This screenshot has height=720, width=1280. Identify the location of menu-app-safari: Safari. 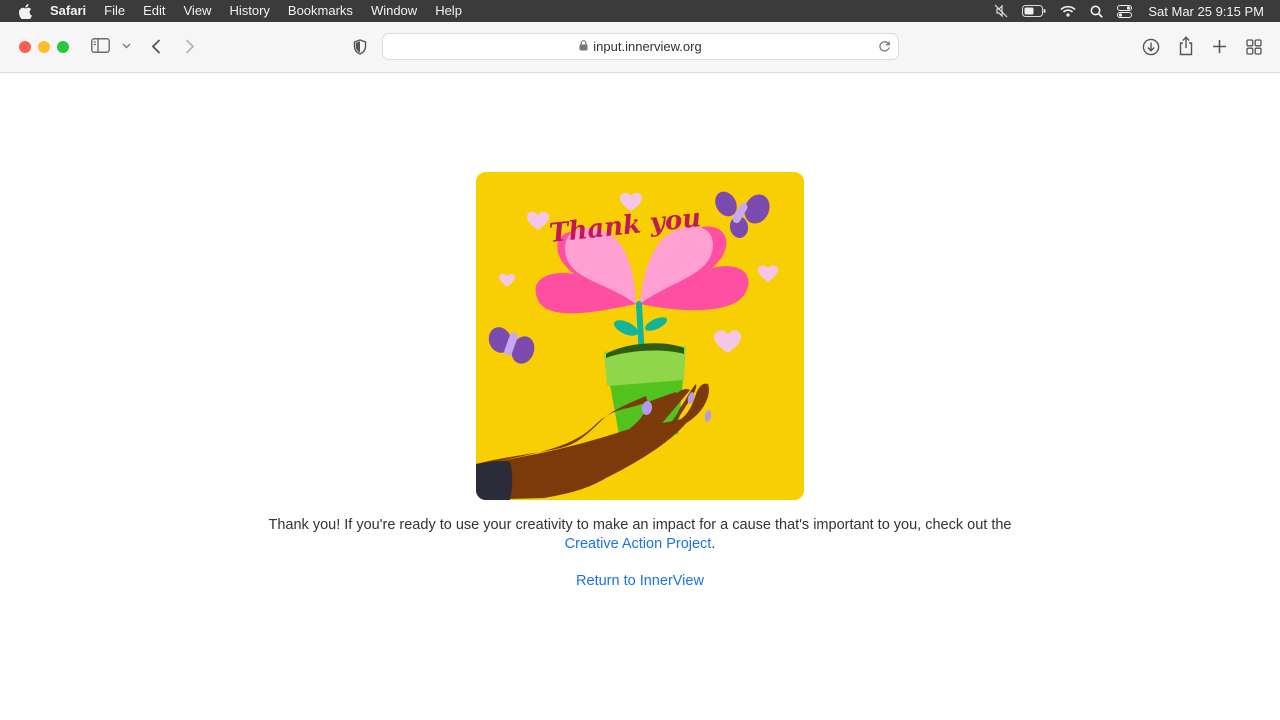
(68, 11).